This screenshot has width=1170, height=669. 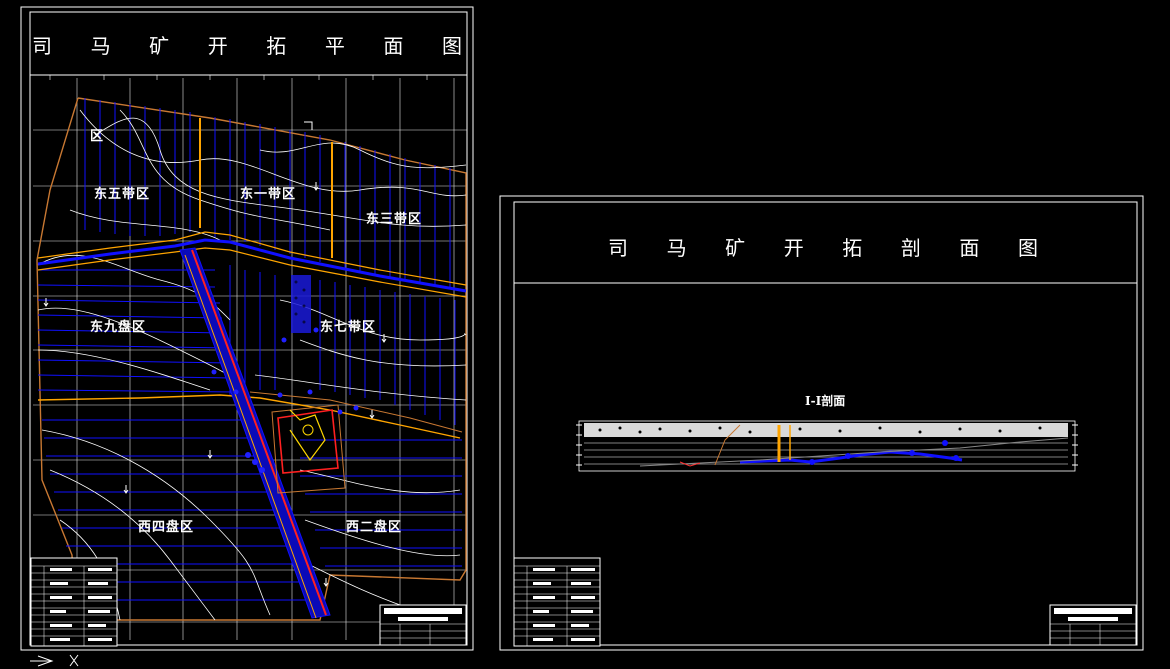 What do you see at coordinates (374, 527) in the screenshot?
I see `zone-label-west-two: 西二盘区` at bounding box center [374, 527].